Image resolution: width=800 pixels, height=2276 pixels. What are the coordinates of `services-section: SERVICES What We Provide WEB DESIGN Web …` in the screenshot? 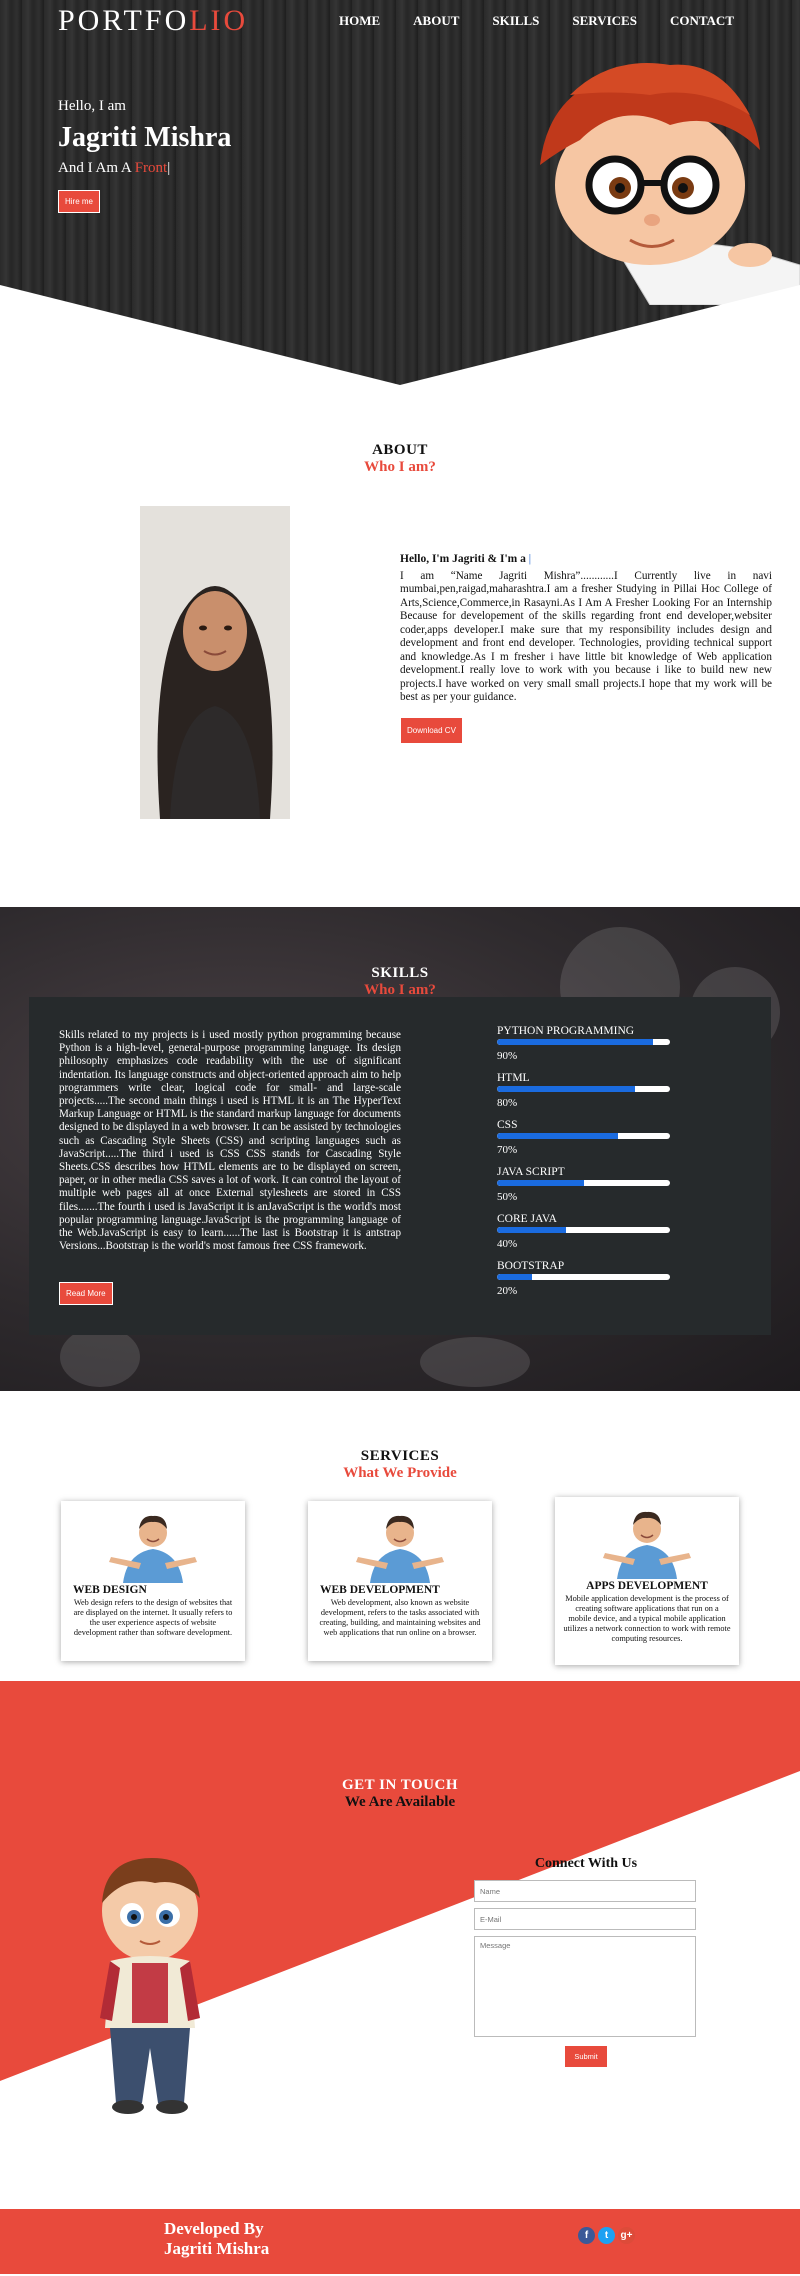 It's located at (400, 1536).